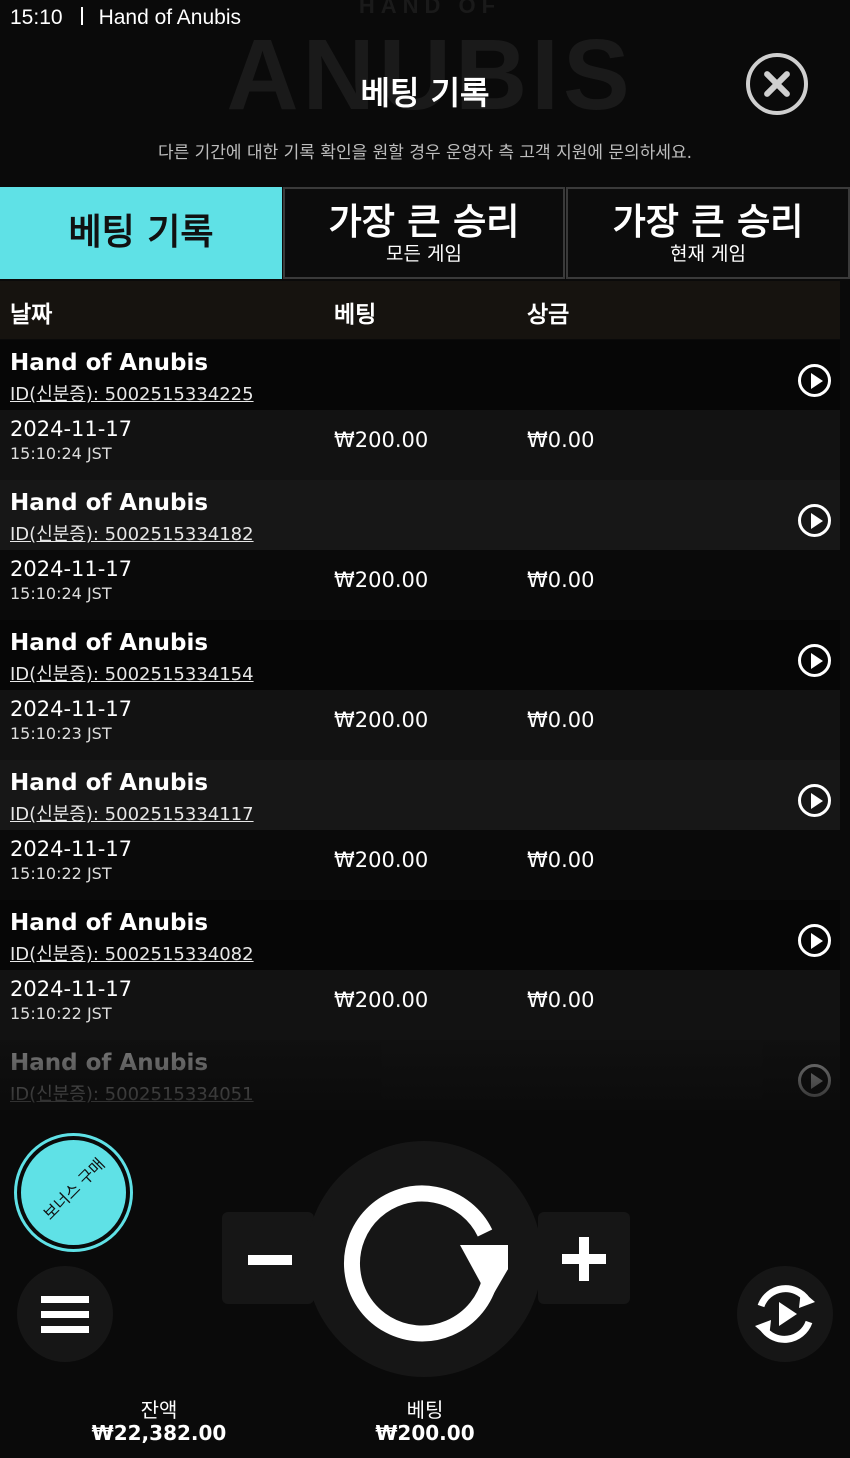 The height and width of the screenshot is (1458, 850). Describe the element at coordinates (420, 375) in the screenshot. I see `table-row: Hand of Anubis ID(신분증): 5002515334225` at that location.